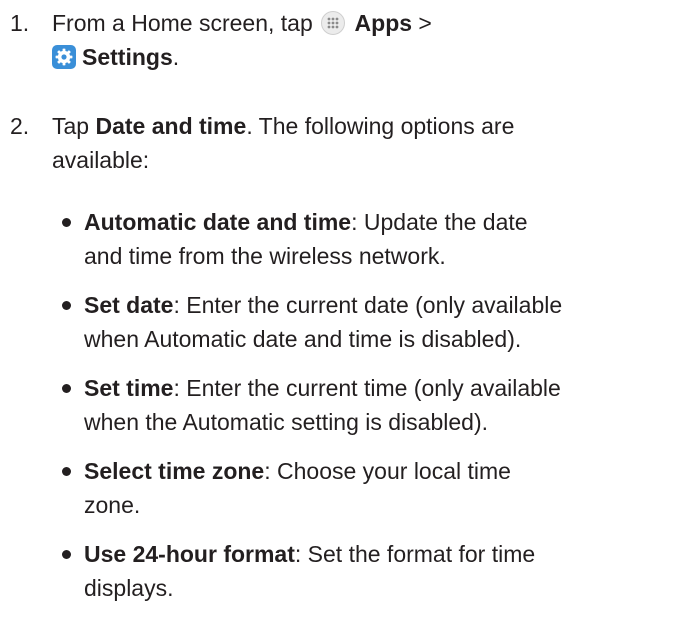  What do you see at coordinates (176, 57) in the screenshot?
I see `step-text-fragment: .` at bounding box center [176, 57].